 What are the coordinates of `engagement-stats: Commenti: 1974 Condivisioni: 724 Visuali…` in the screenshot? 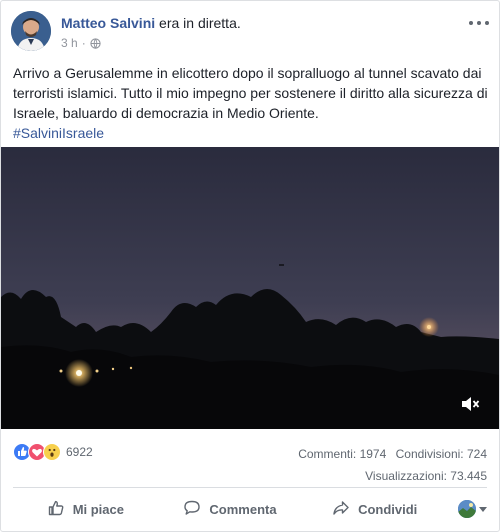 It's located at (389, 465).